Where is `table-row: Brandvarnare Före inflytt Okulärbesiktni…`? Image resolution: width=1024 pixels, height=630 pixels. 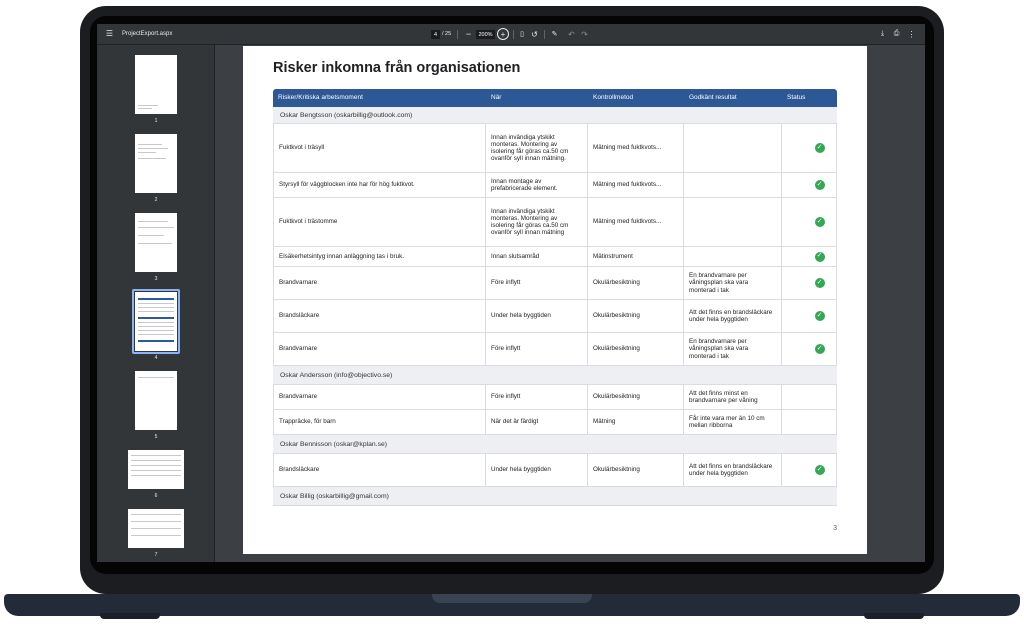
table-row: Brandvarnare Före inflytt Okulärbesiktni… is located at coordinates (555, 397).